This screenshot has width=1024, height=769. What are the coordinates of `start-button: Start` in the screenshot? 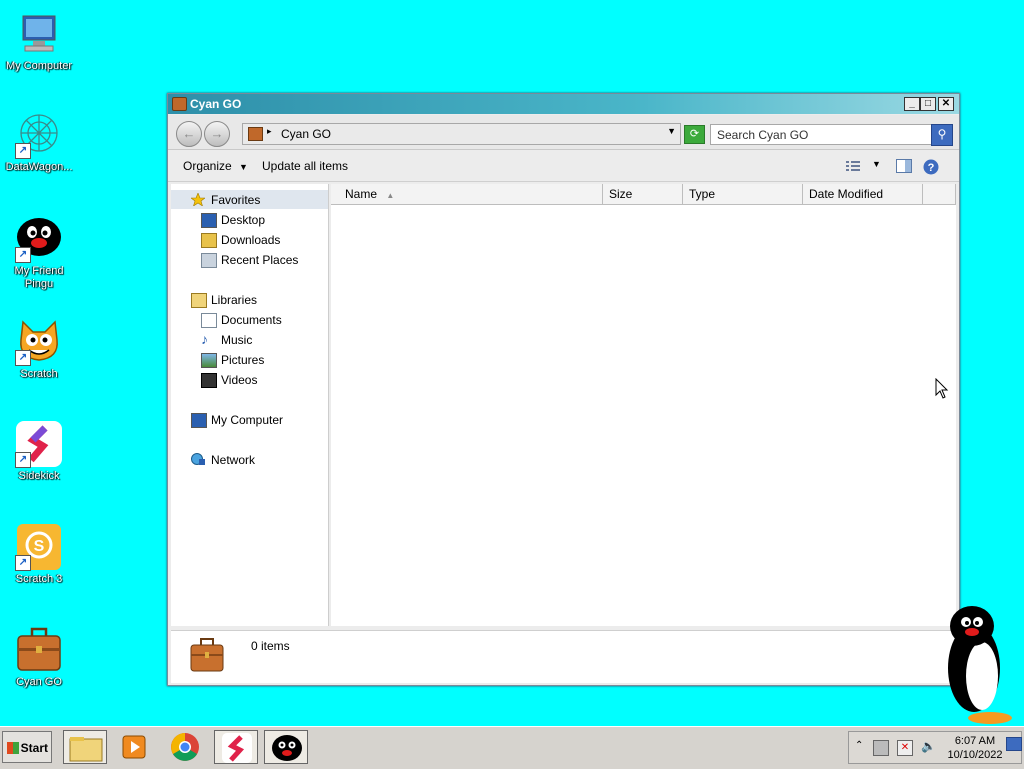 It's located at (27, 747).